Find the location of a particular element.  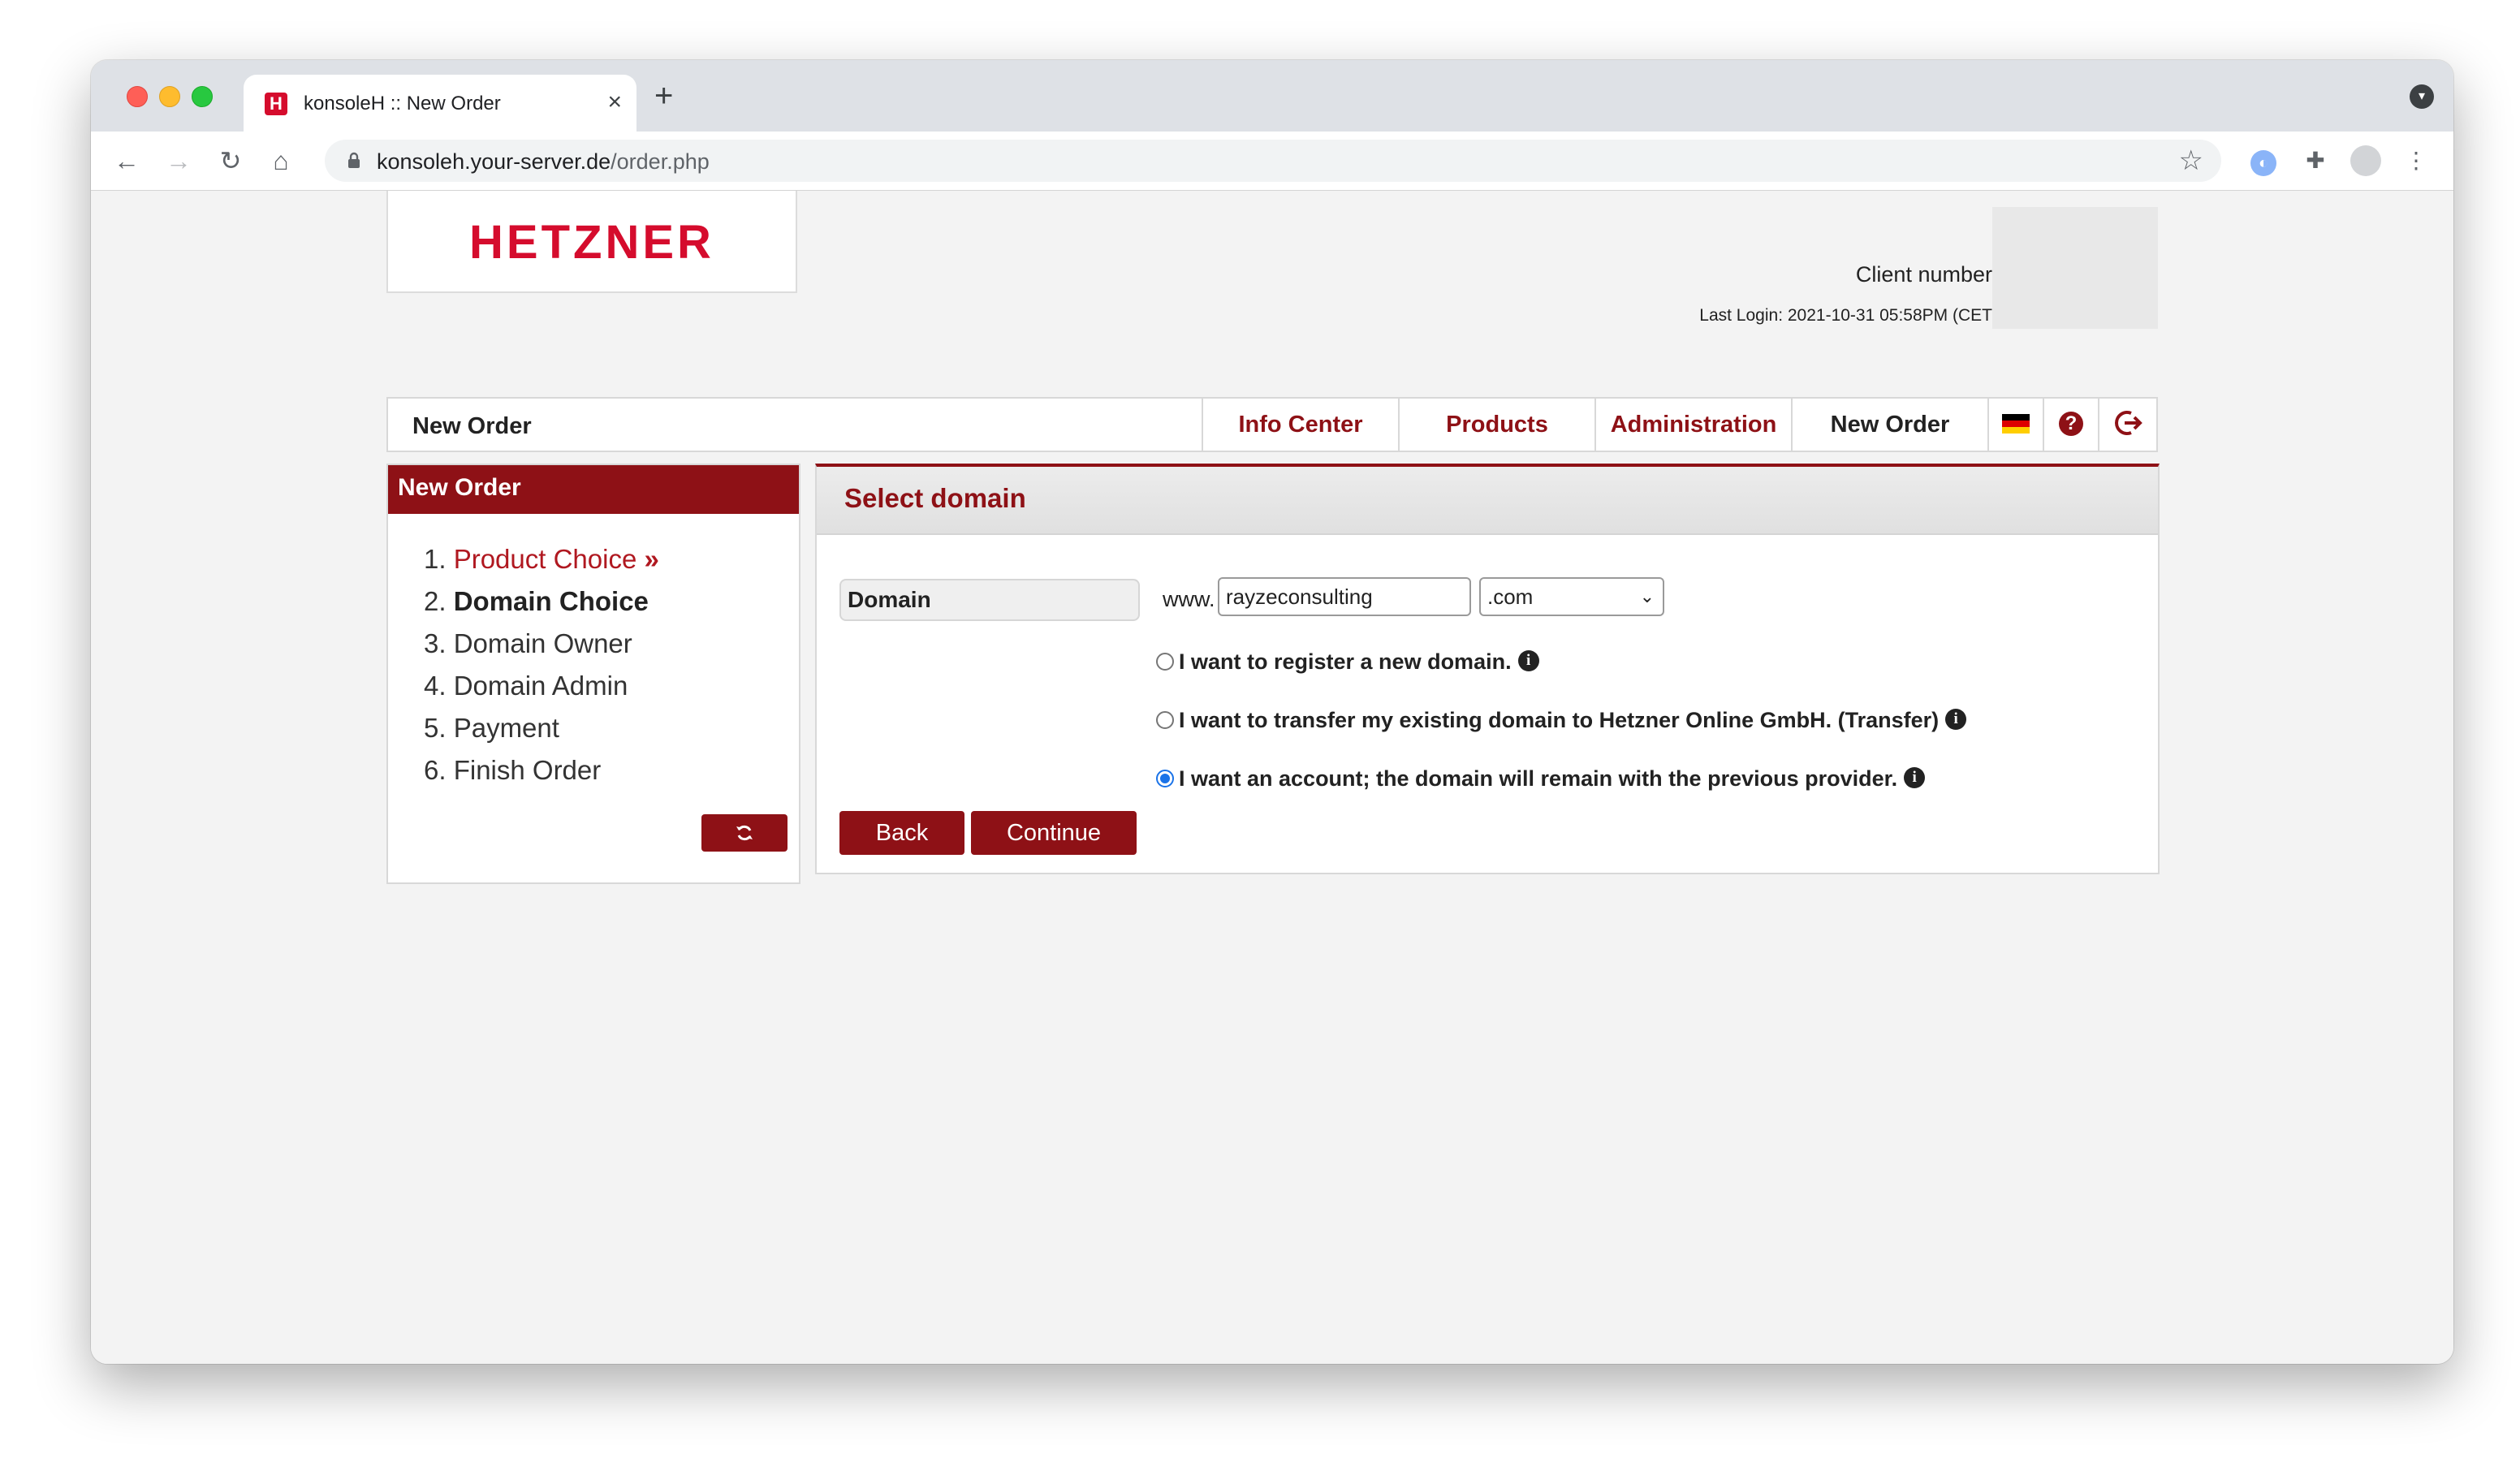

nav-tab-products: Products is located at coordinates (1496, 425).